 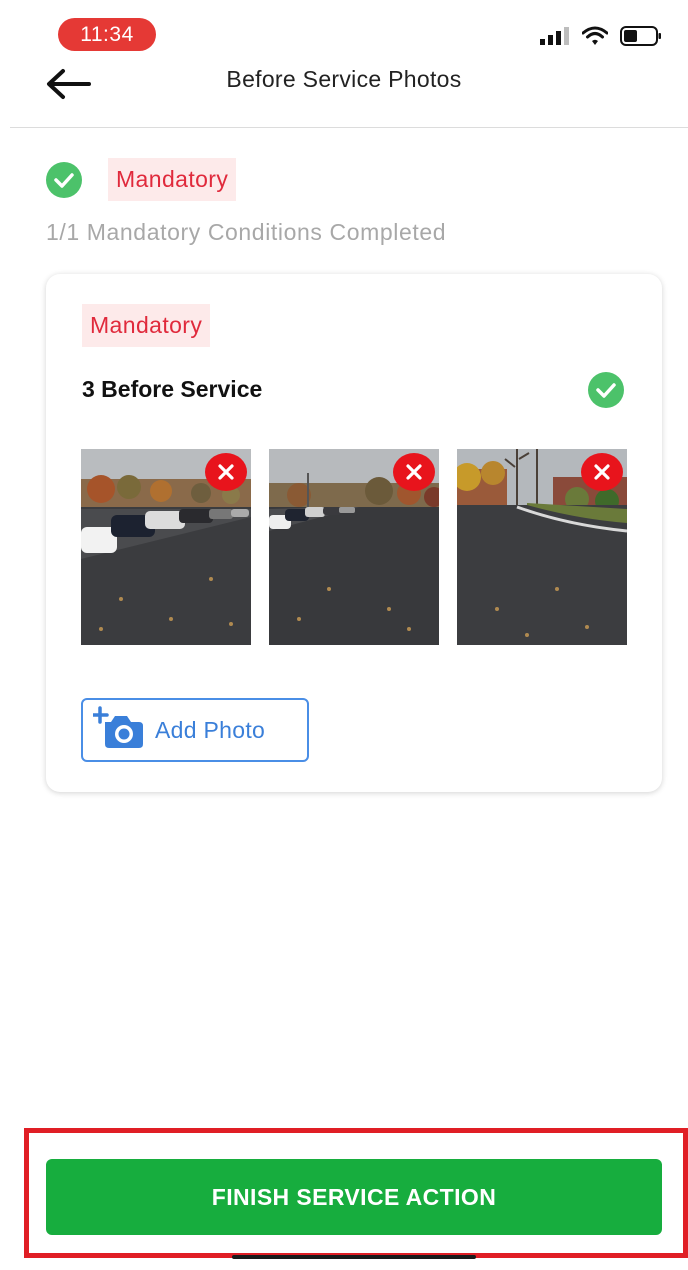 What do you see at coordinates (344, 79) in the screenshot?
I see `page-title: Before Service Photos` at bounding box center [344, 79].